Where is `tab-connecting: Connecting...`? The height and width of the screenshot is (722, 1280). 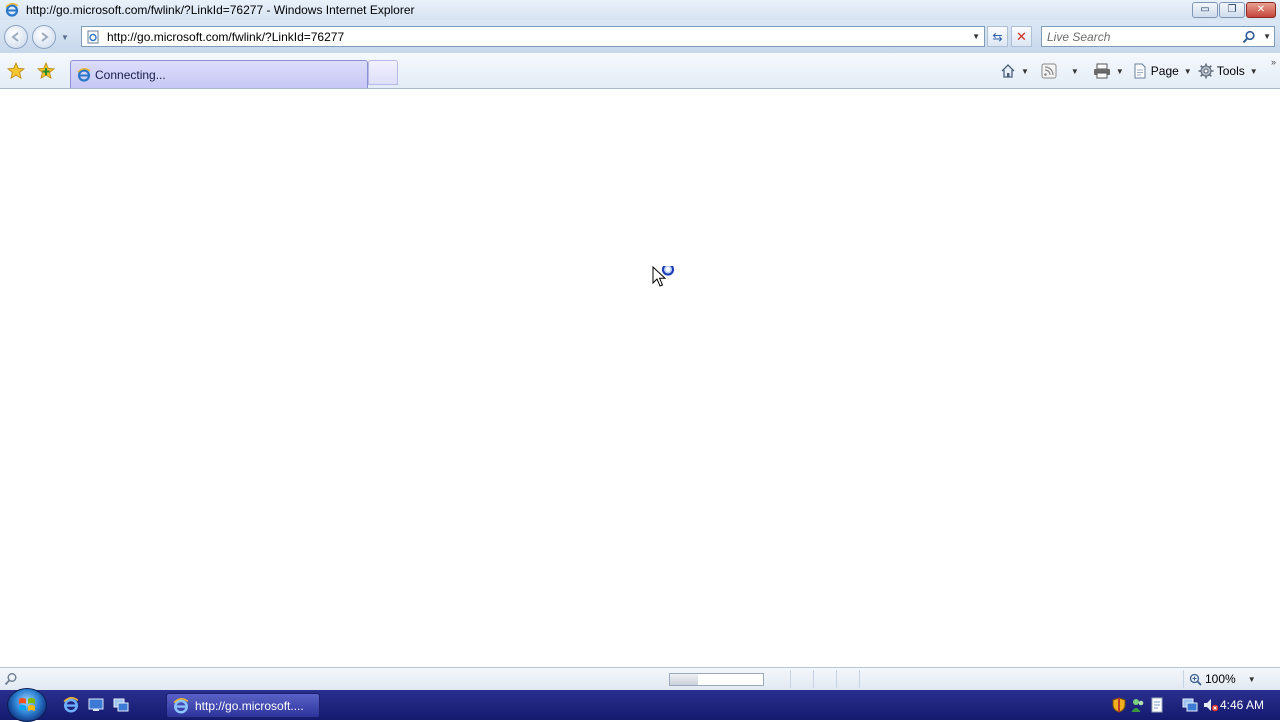 tab-connecting: Connecting... is located at coordinates (219, 74).